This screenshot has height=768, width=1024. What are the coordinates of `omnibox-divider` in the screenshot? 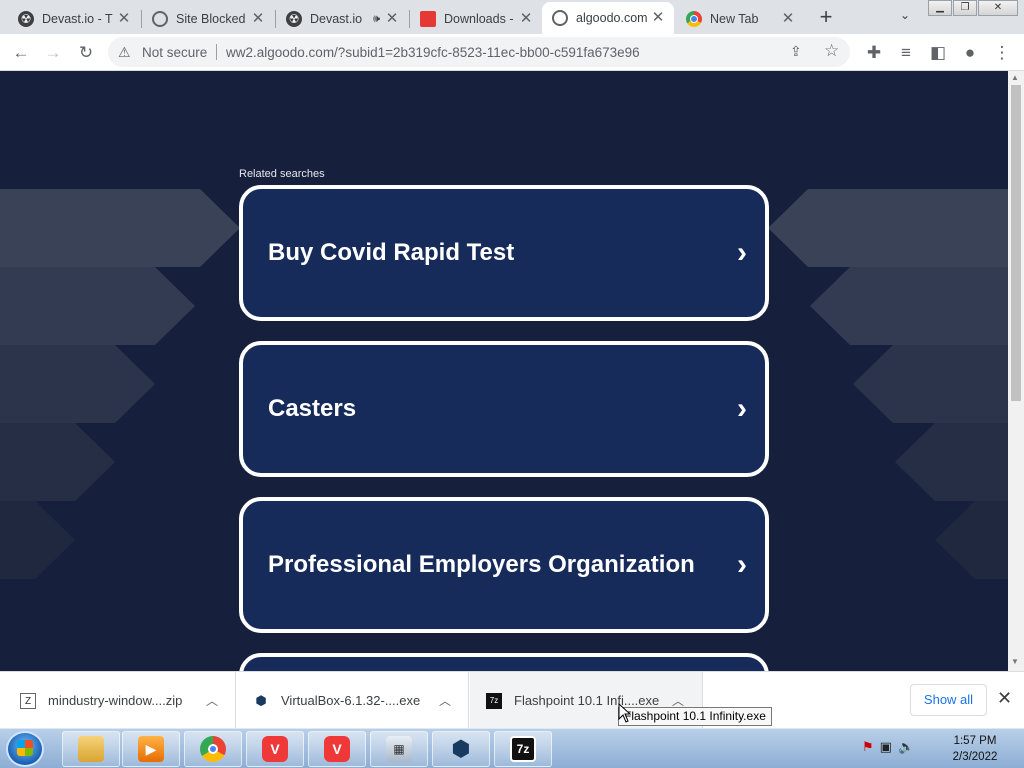 It's located at (216, 52).